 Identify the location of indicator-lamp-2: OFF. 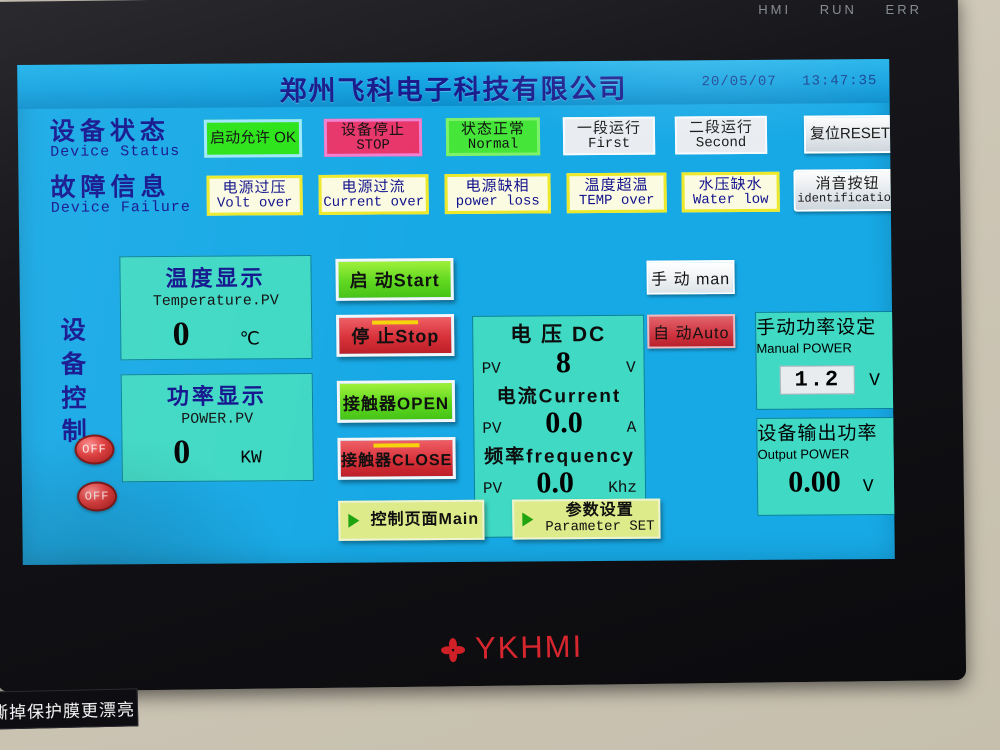
(97, 496).